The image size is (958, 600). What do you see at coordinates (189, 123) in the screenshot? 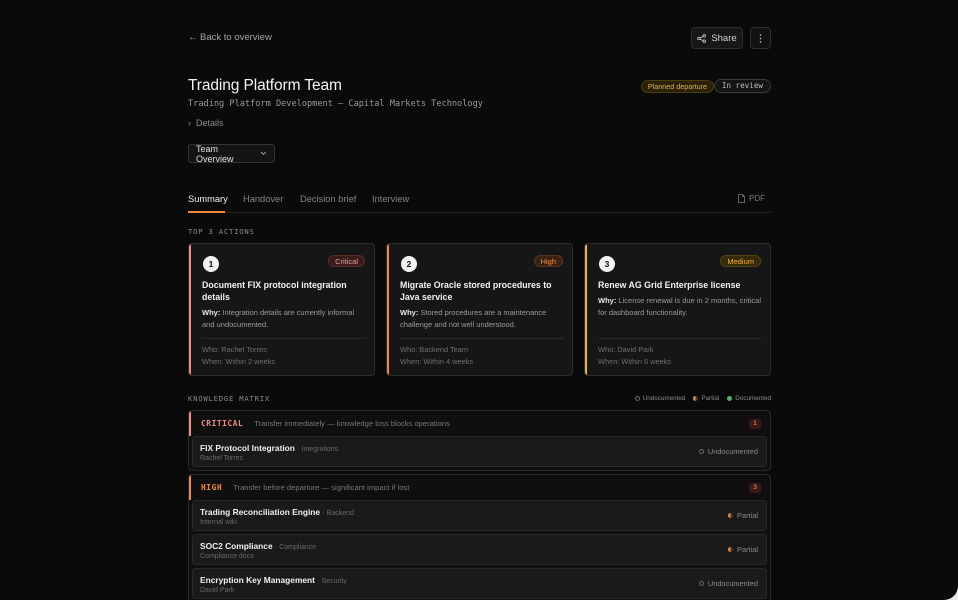
I see `chevron-right-icon: ›` at bounding box center [189, 123].